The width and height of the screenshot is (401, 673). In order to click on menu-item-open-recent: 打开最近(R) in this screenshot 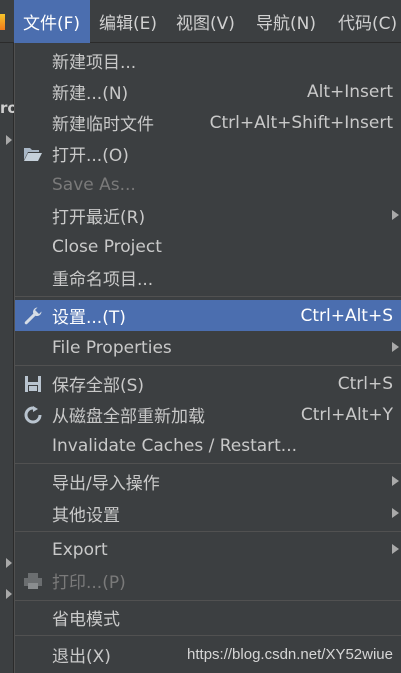, I will do `click(208, 215)`.